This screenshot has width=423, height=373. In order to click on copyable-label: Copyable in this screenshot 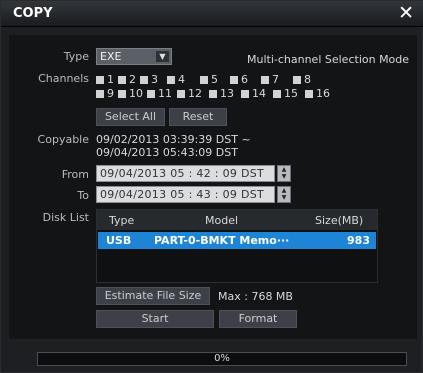, I will do `click(63, 139)`.